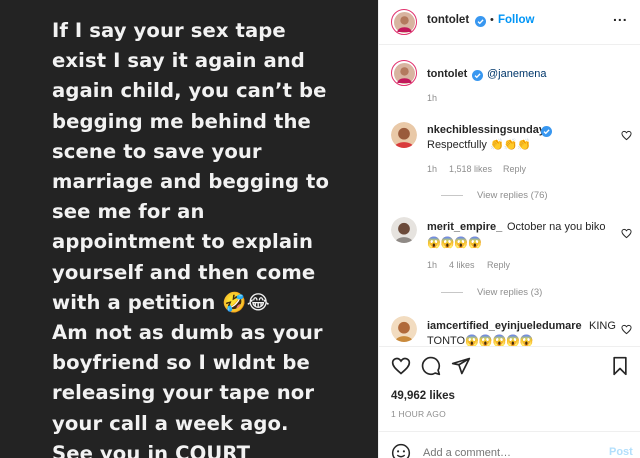 This screenshot has width=640, height=458. What do you see at coordinates (187, 333) in the screenshot?
I see `post-text-line: Am not as dumb as your` at bounding box center [187, 333].